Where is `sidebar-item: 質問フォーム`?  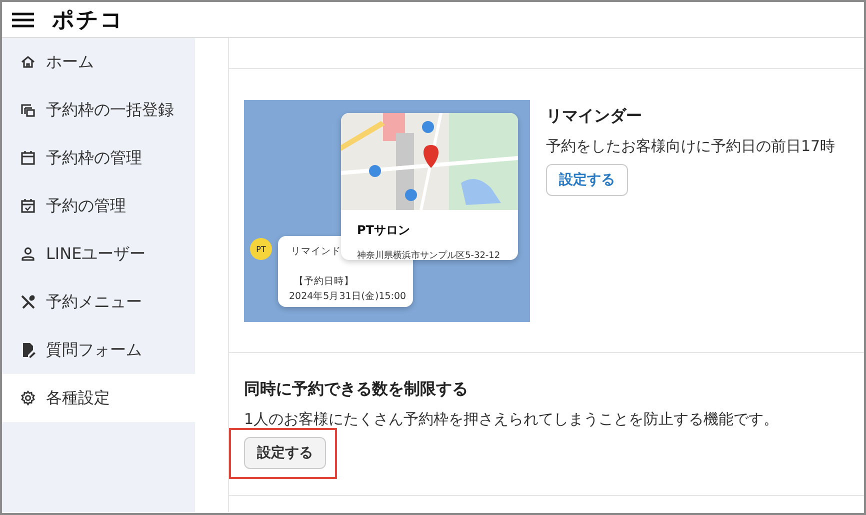 sidebar-item: 質問フォーム is located at coordinates (98, 350).